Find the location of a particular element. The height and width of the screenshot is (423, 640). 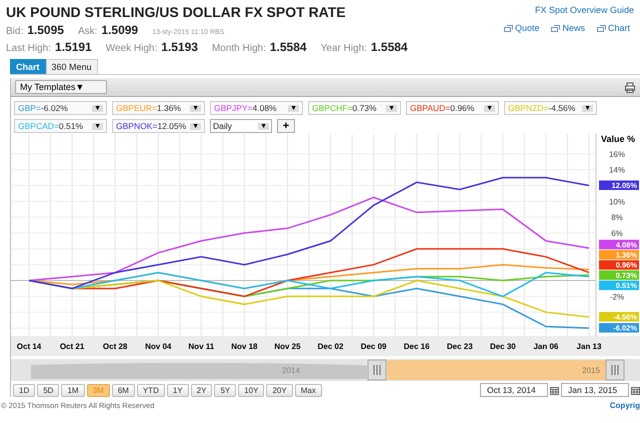

year-label: 2014 is located at coordinates (291, 370).